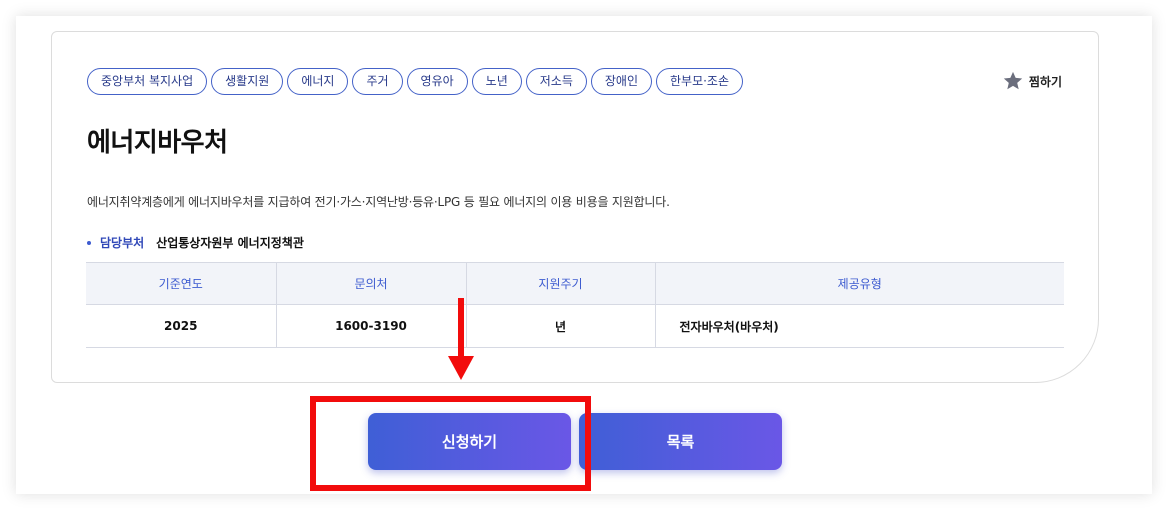 The image size is (1167, 509). Describe the element at coordinates (1045, 81) in the screenshot. I see `favorite-label: 찜하기` at that location.